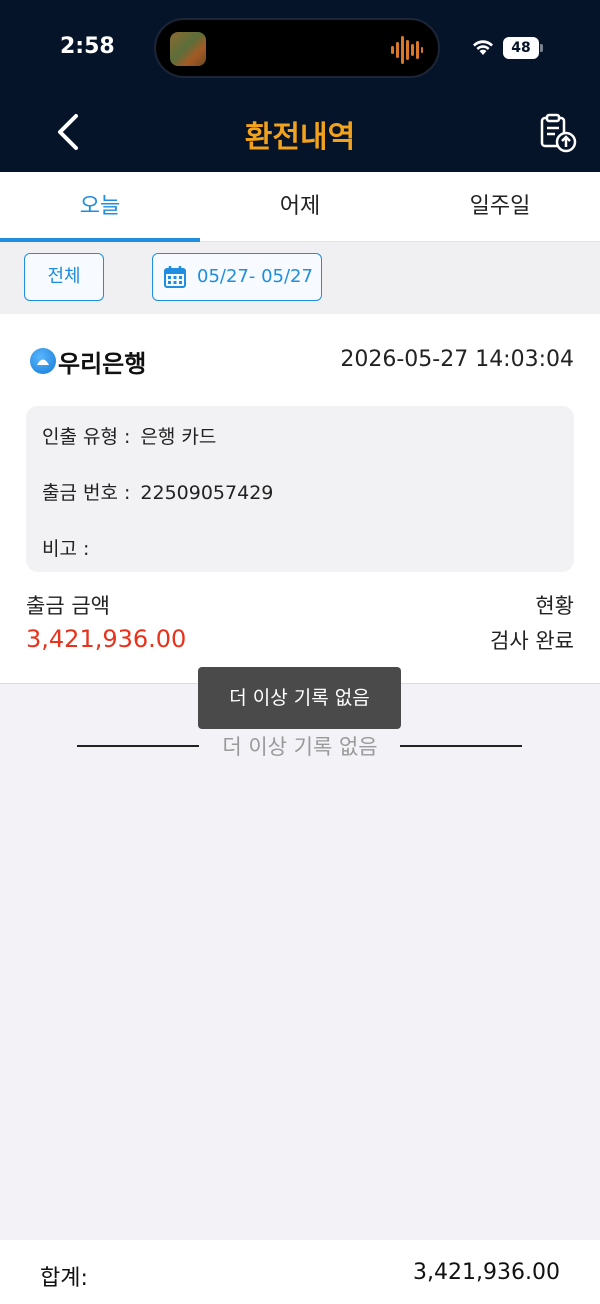 This screenshot has width=600, height=1304. Describe the element at coordinates (255, 276) in the screenshot. I see `date-range-label: 05/27- 05/27` at that location.